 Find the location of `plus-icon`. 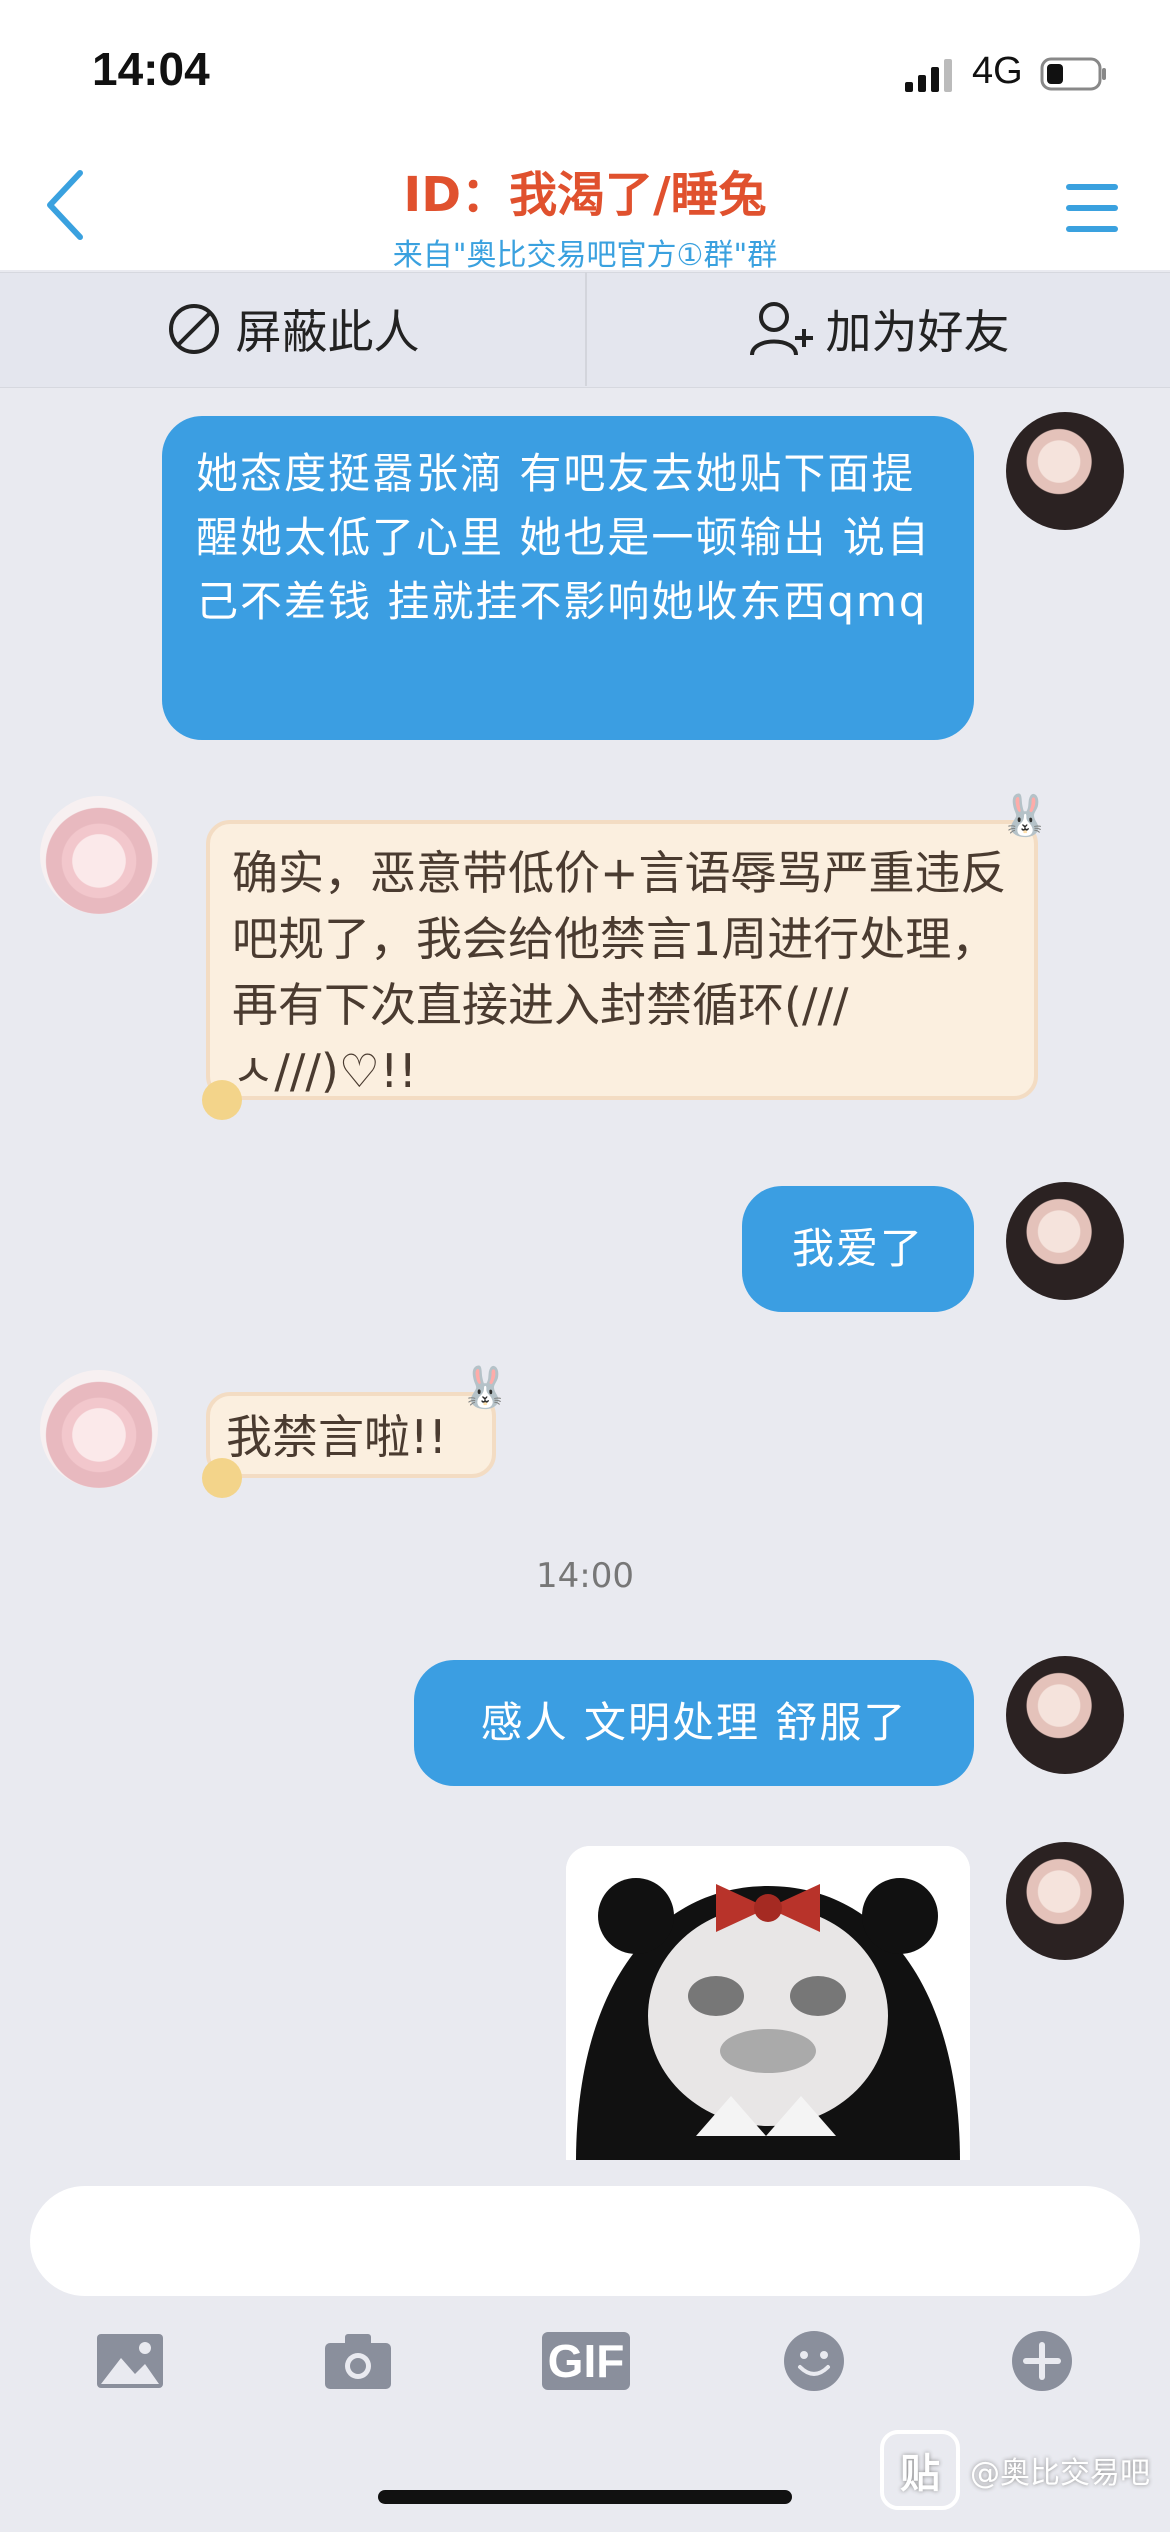

plus-icon is located at coordinates (1042, 2361).